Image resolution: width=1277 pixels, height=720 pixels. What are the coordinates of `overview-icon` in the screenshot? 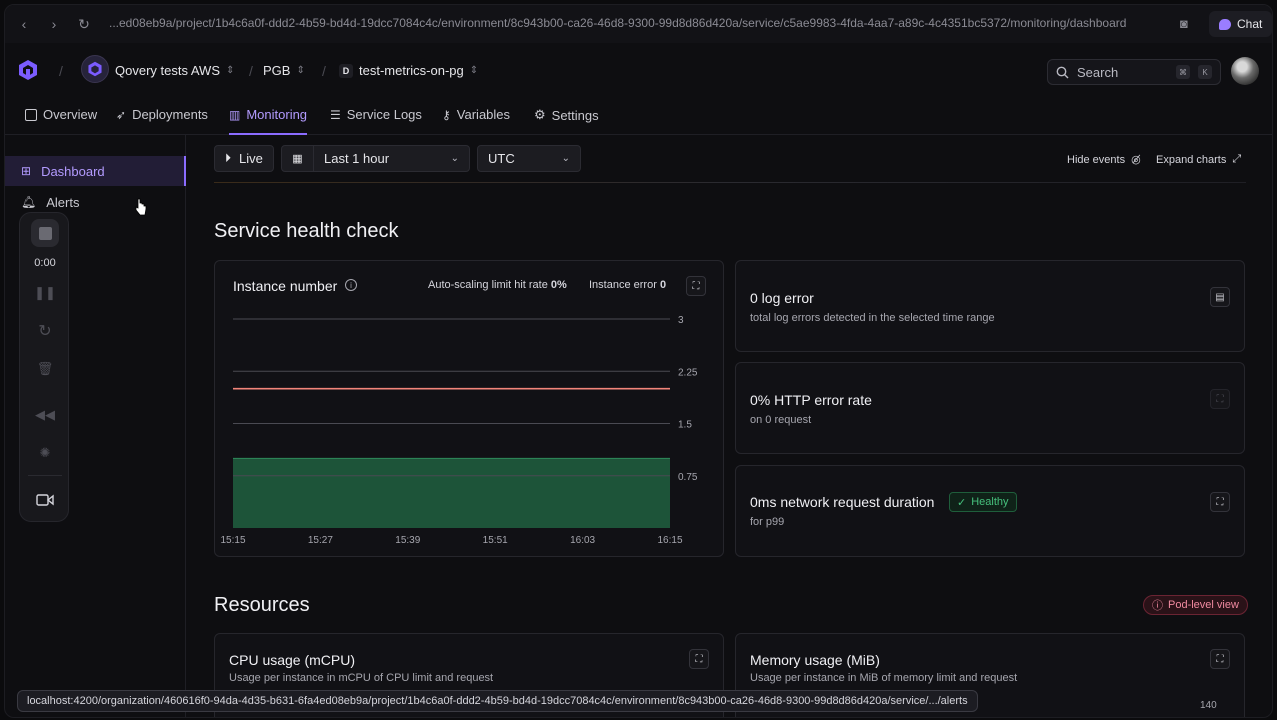 It's located at (31, 114).